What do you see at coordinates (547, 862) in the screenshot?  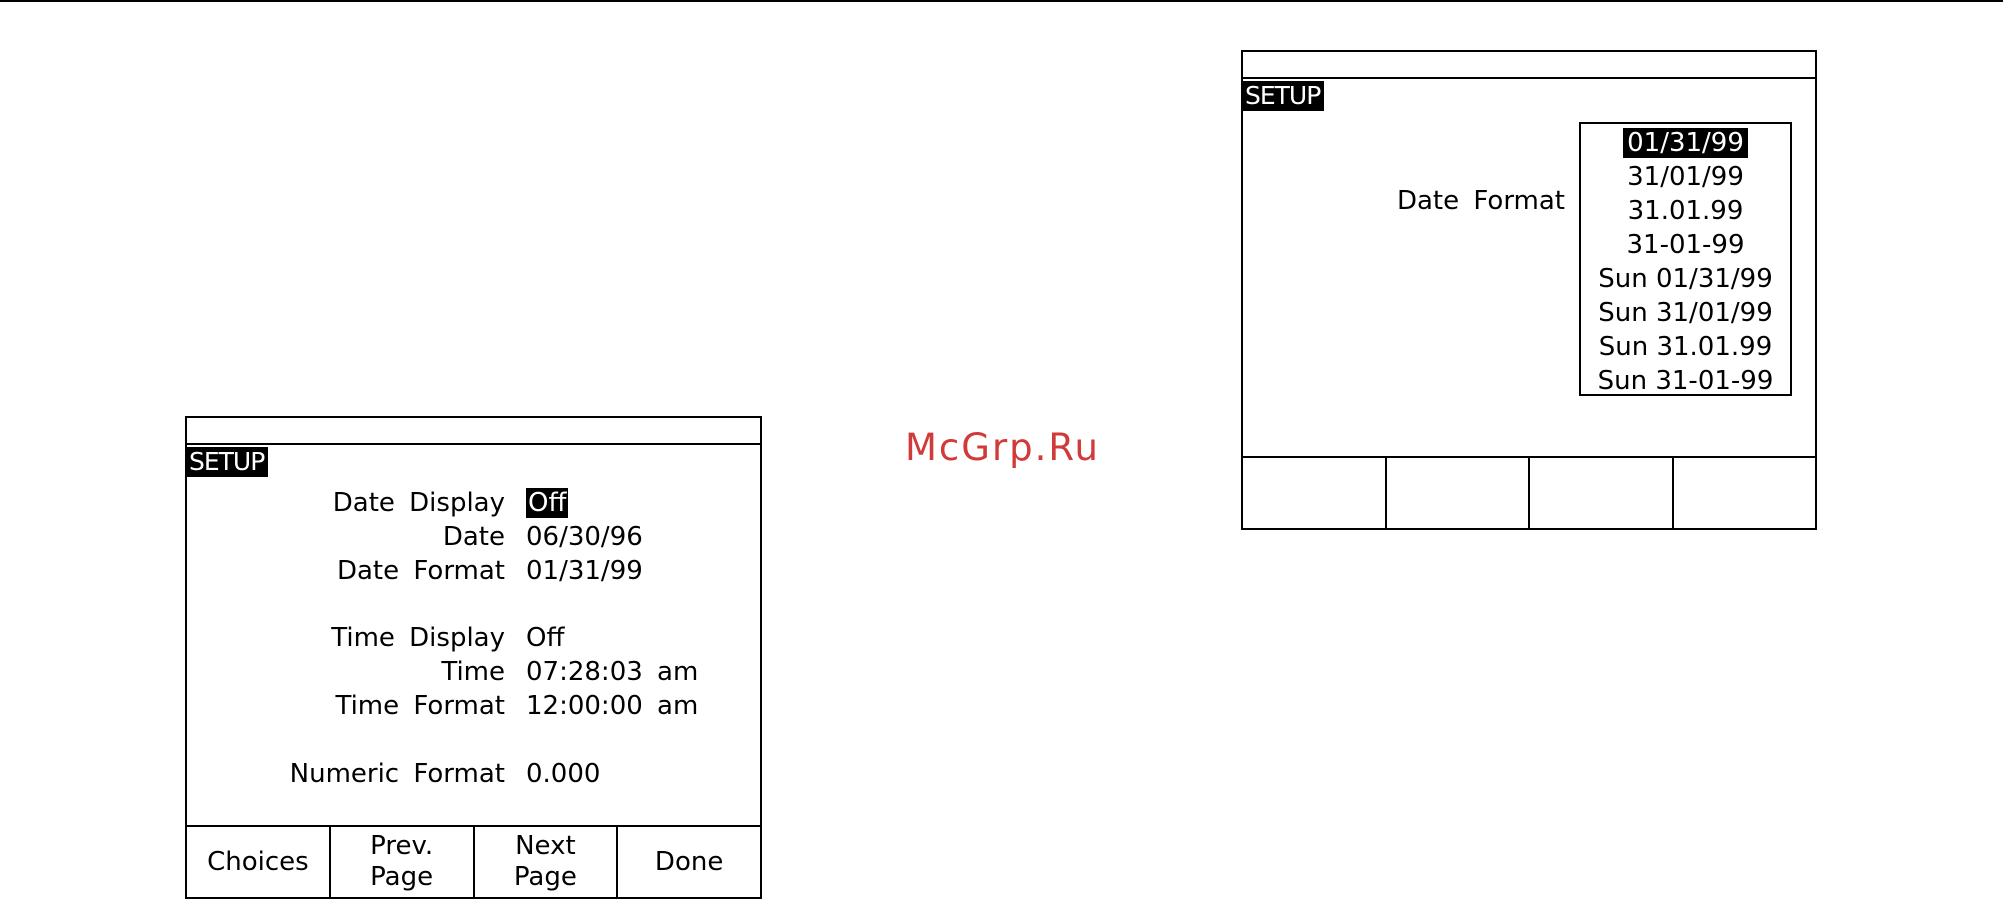 I see `next-page-softkey: Next Page` at bounding box center [547, 862].